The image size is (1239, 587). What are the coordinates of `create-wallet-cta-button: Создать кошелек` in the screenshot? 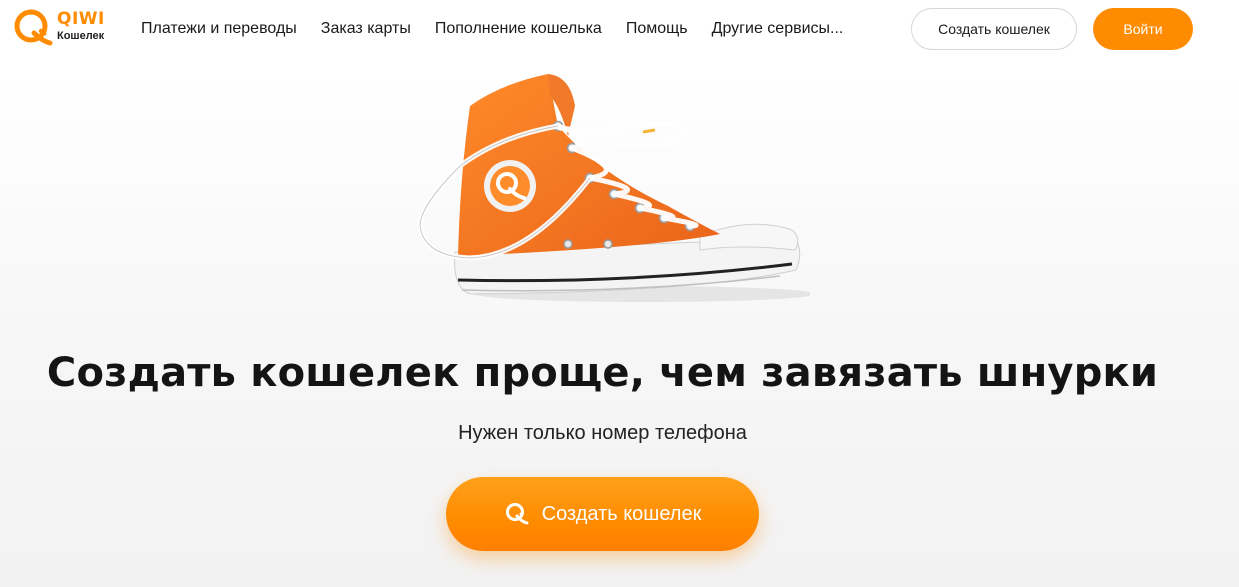 It's located at (602, 514).